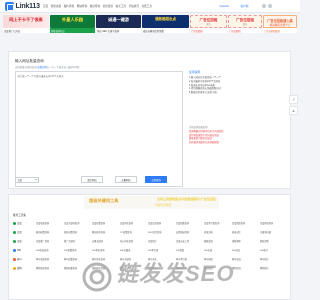 The image size is (320, 300). Describe the element at coordinates (280, 30) in the screenshot. I see `ad-strip: 广告位招租联系` at that location.